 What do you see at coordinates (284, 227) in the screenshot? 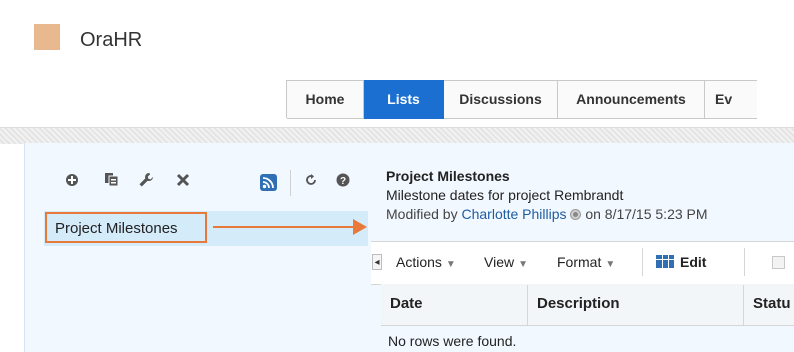
I see `callout-arrow-line` at bounding box center [284, 227].